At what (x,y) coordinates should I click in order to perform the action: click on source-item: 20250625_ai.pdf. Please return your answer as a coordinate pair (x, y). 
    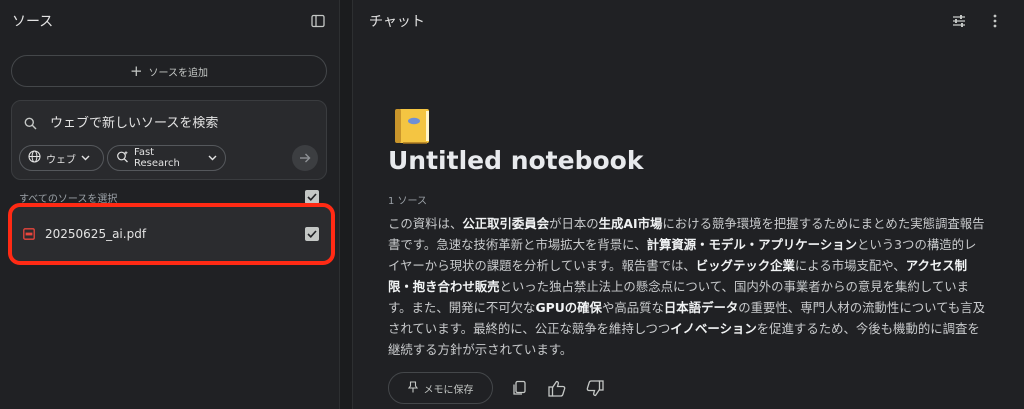
    Looking at the image, I should click on (171, 234).